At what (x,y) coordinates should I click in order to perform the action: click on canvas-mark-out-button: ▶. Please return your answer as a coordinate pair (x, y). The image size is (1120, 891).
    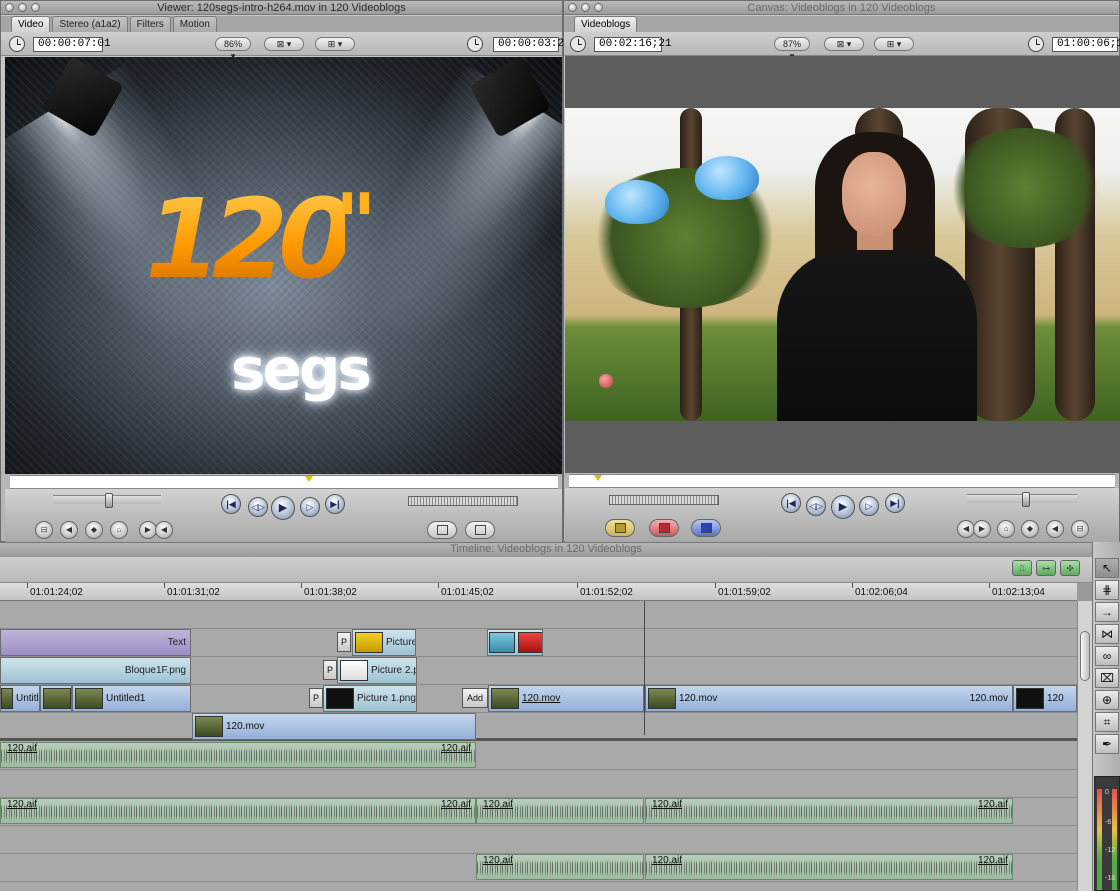
    Looking at the image, I should click on (982, 529).